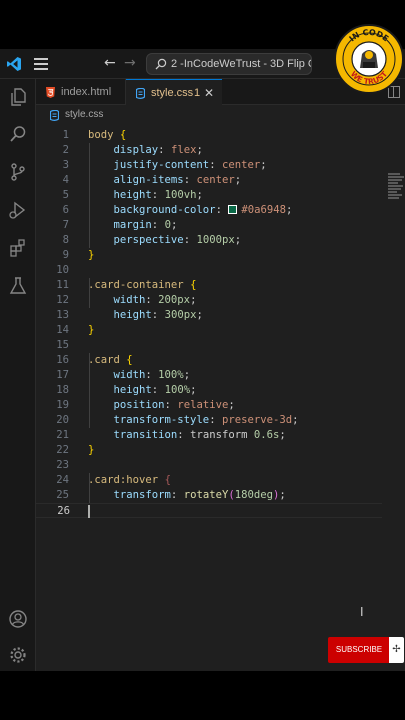 Image resolution: width=405 pixels, height=720 pixels. What do you see at coordinates (123, 375) in the screenshot?
I see `code-line: 17 width: 100%;` at bounding box center [123, 375].